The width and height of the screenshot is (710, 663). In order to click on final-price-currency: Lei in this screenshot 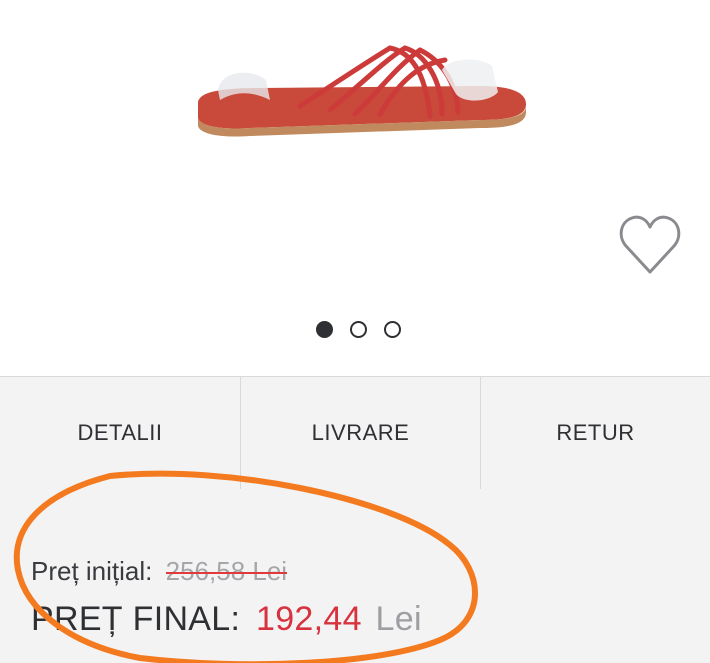, I will do `click(398, 619)`.